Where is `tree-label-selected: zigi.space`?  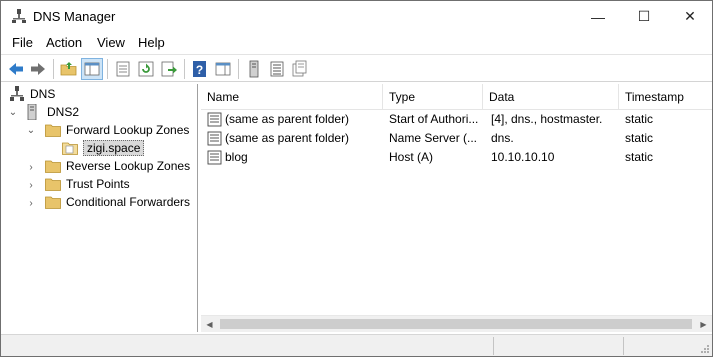 tree-label-selected: zigi.space is located at coordinates (114, 148).